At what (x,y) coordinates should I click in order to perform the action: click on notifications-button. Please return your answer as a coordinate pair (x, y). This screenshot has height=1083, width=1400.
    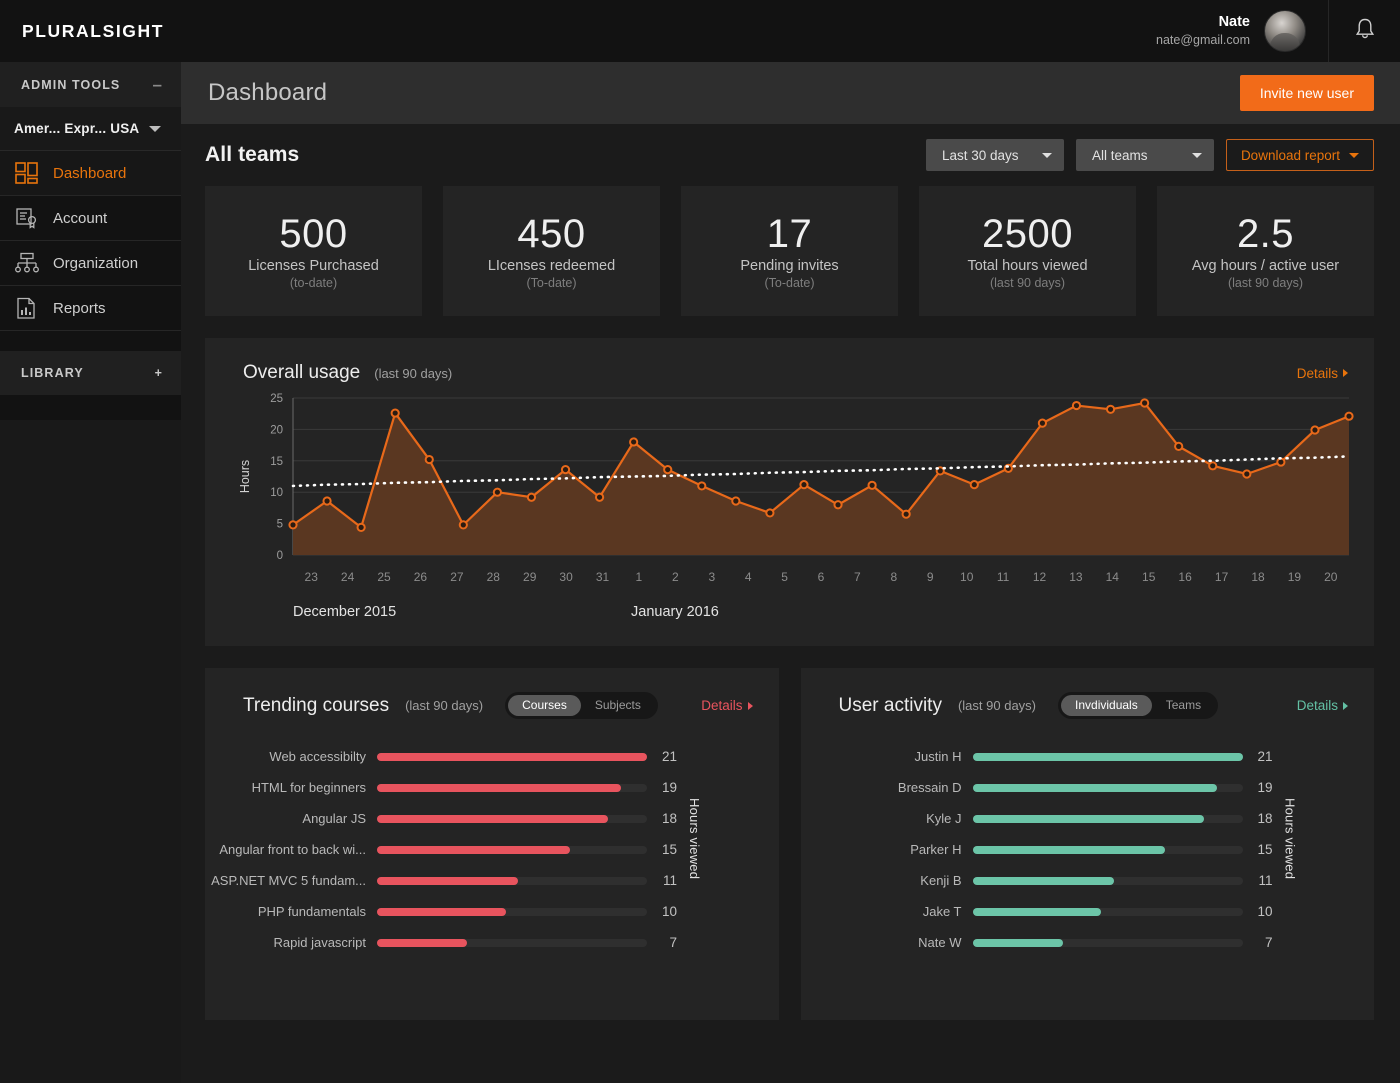
    Looking at the image, I should click on (1364, 31).